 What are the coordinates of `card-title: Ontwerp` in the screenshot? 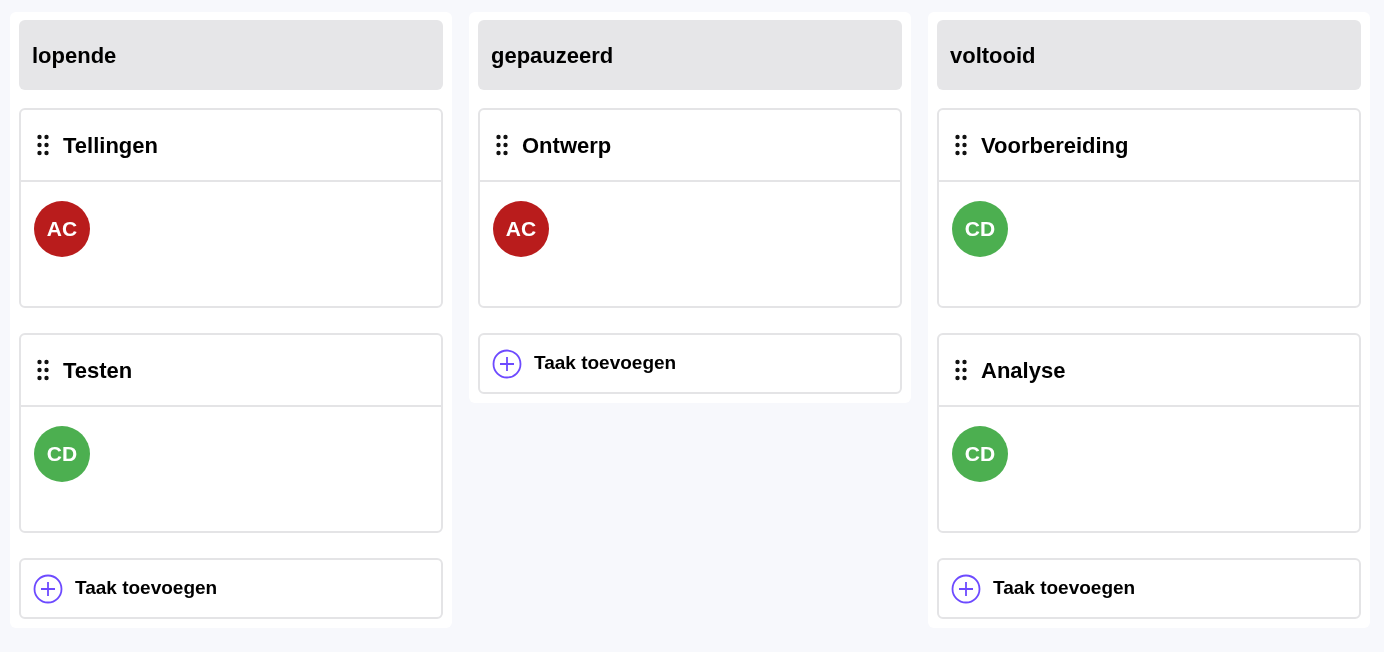 It's located at (567, 145).